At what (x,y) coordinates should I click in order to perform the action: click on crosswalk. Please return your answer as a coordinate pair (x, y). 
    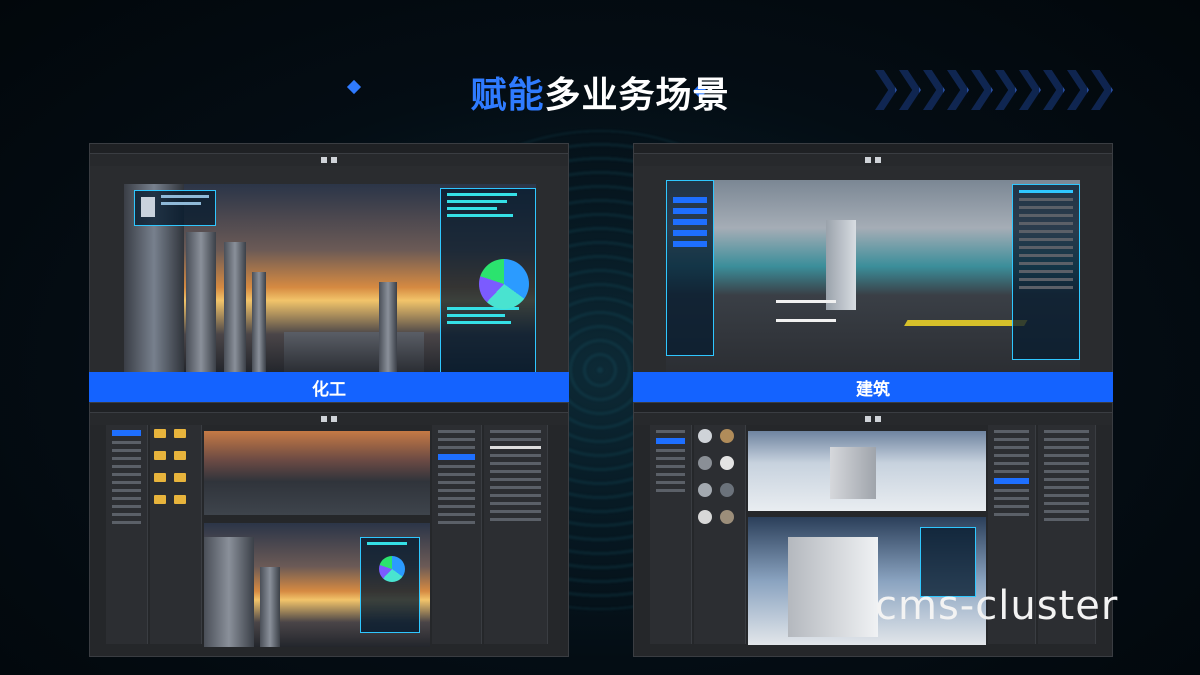
    Looking at the image, I should click on (806, 311).